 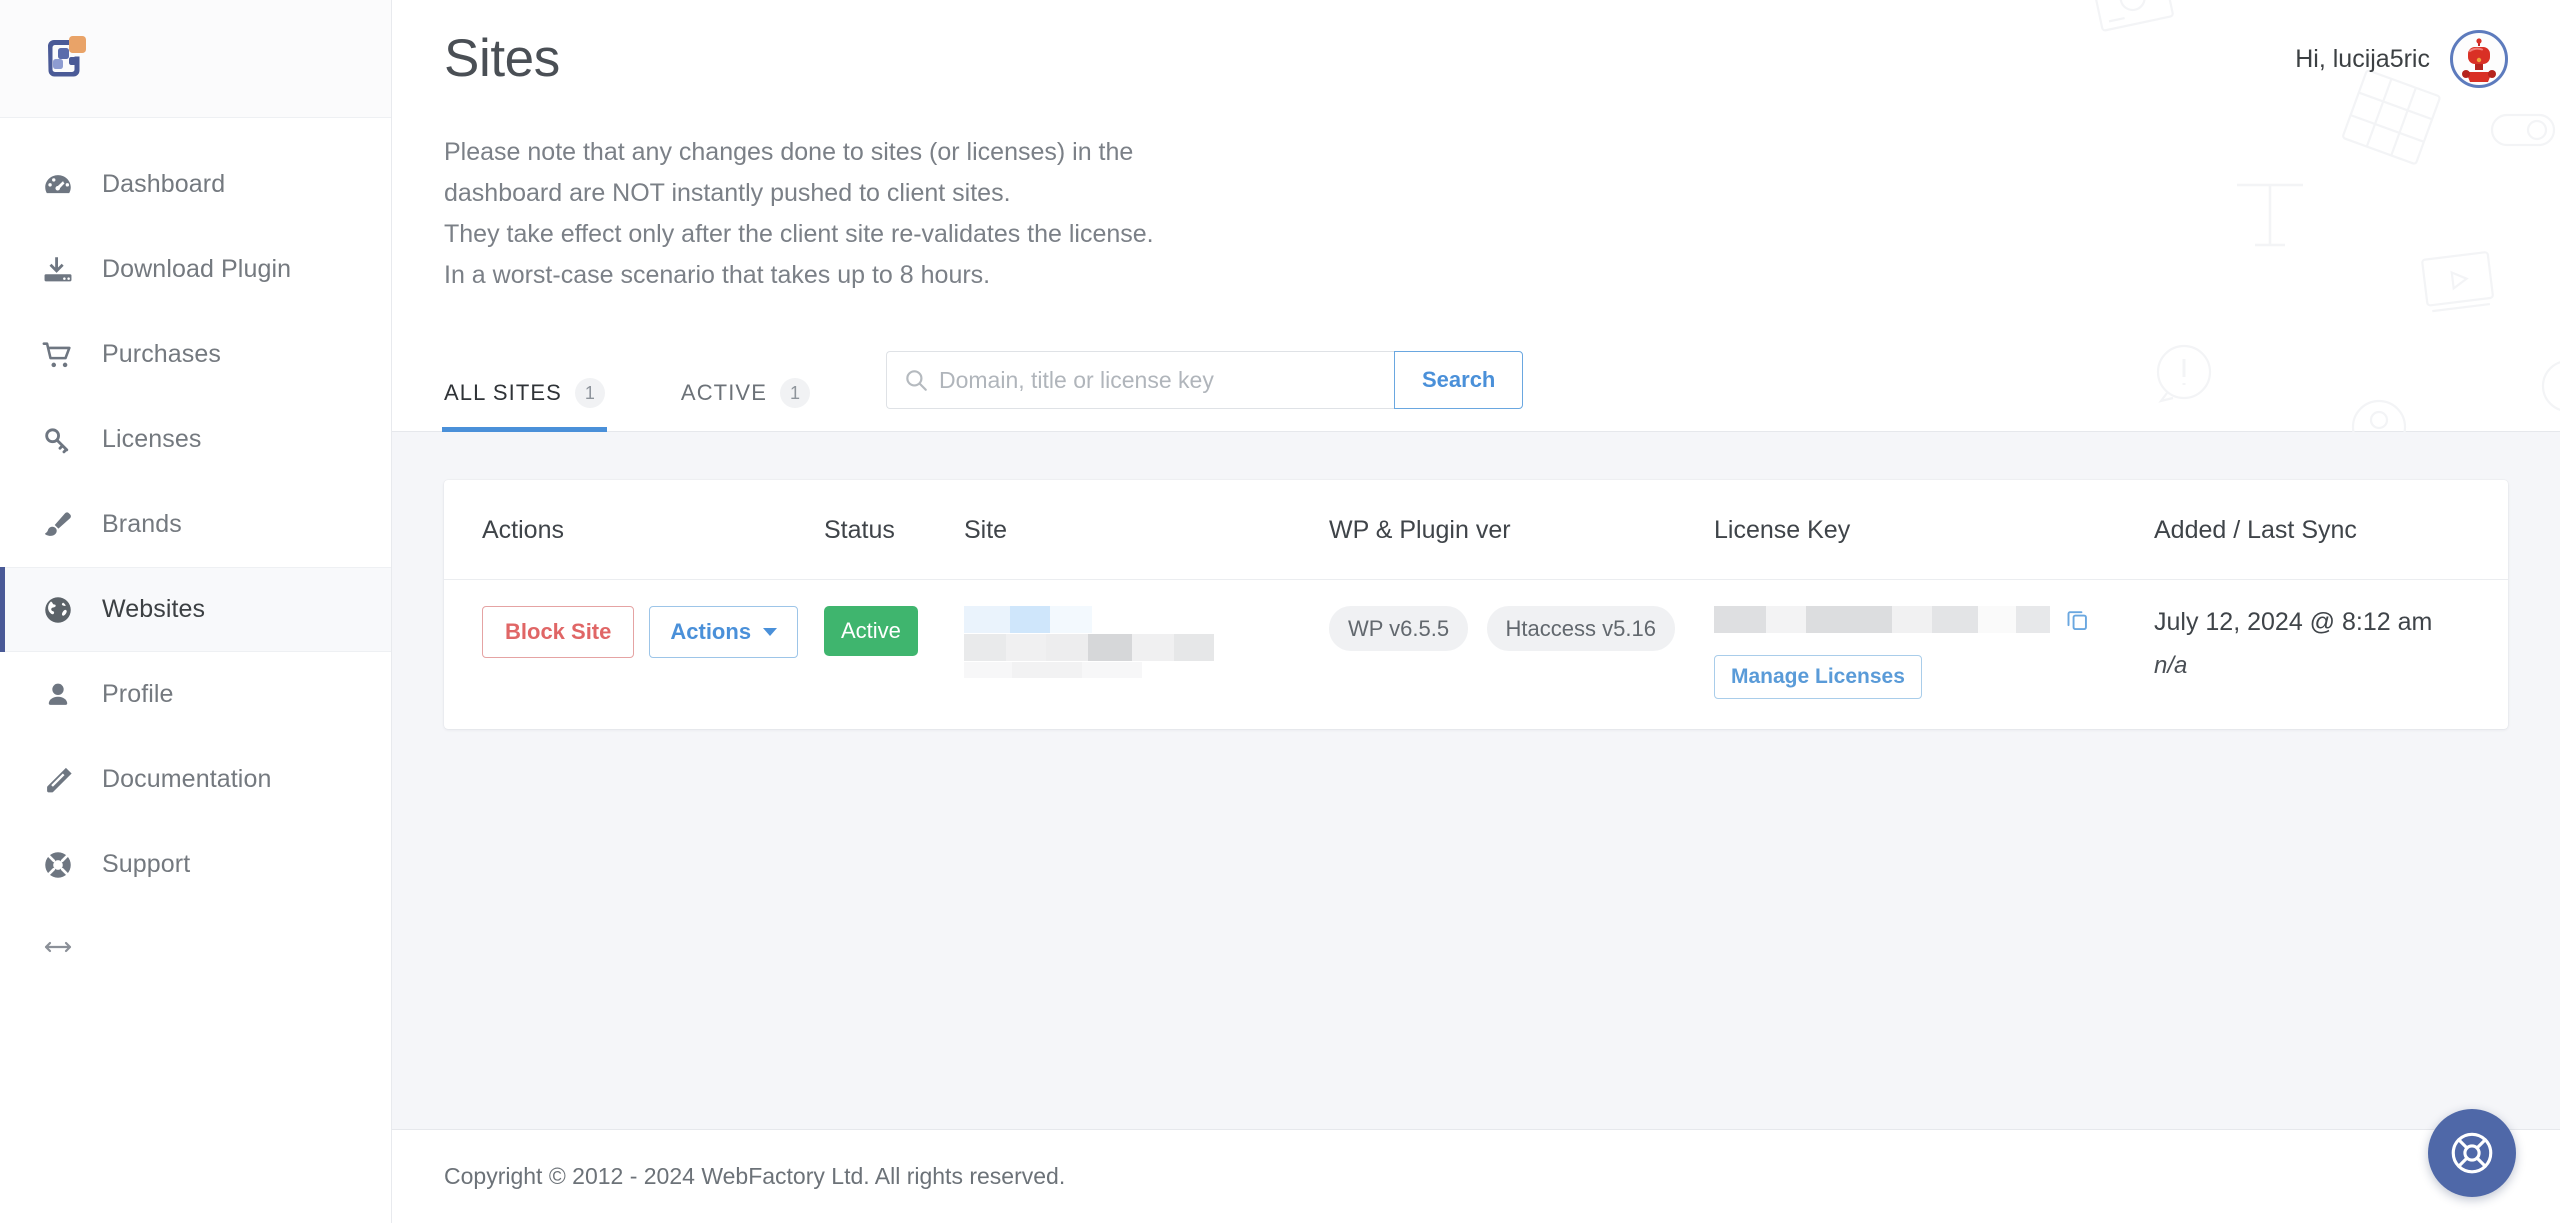 I want to click on sidebar-item-documentation: Documentation, so click(x=195, y=779).